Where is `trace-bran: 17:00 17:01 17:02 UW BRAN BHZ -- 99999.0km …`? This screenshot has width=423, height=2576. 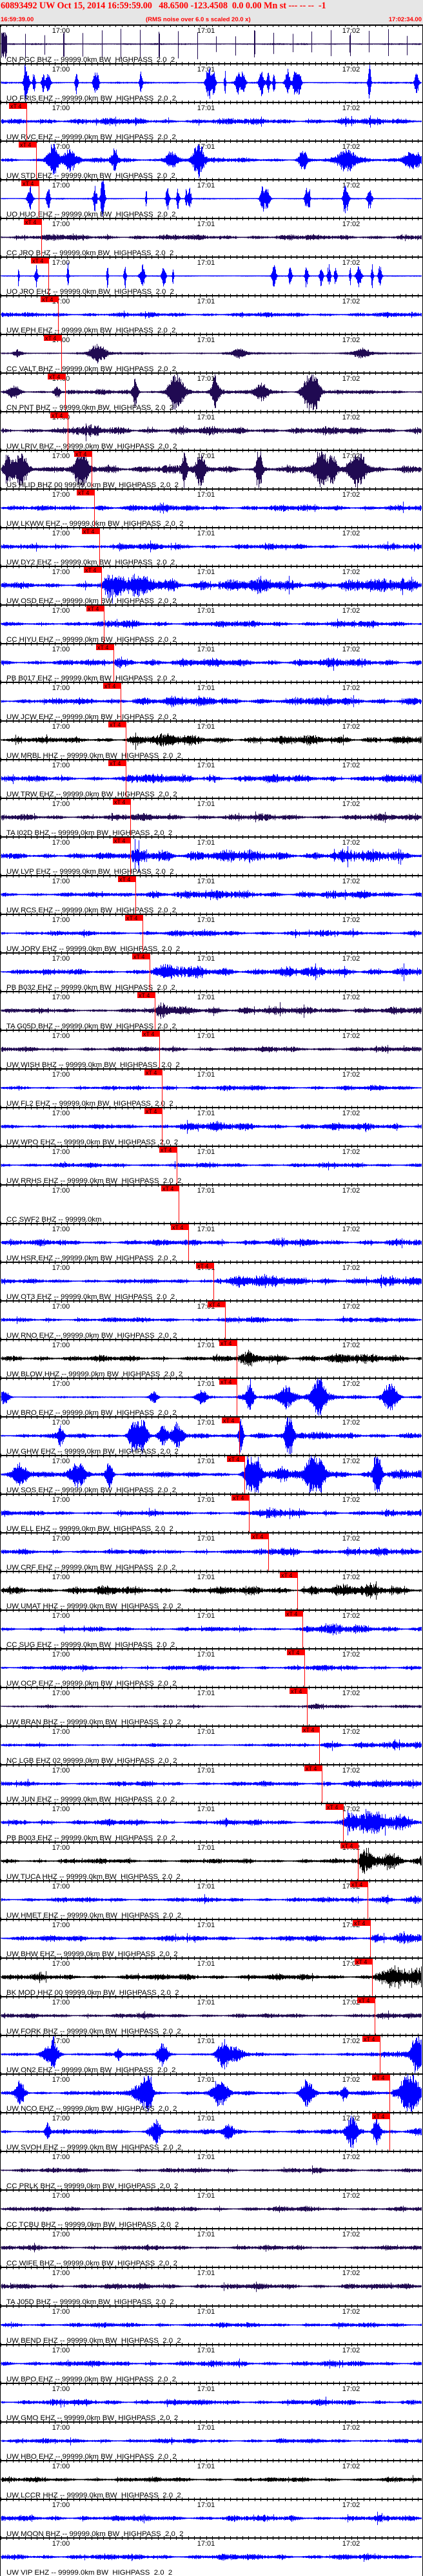
trace-bran: 17:00 17:01 17:02 UW BRAN BHZ -- 99999.0km … is located at coordinates (211, 1706).